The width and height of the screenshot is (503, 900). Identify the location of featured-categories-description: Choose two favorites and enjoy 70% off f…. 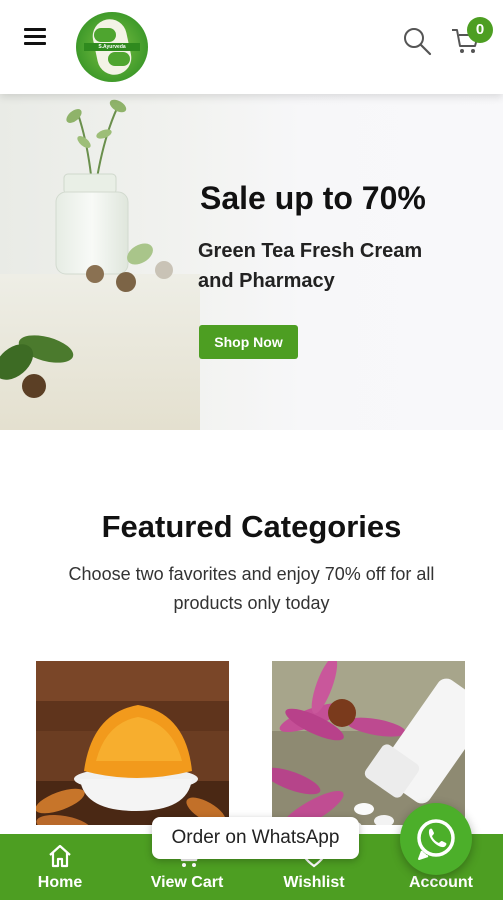
(251, 588).